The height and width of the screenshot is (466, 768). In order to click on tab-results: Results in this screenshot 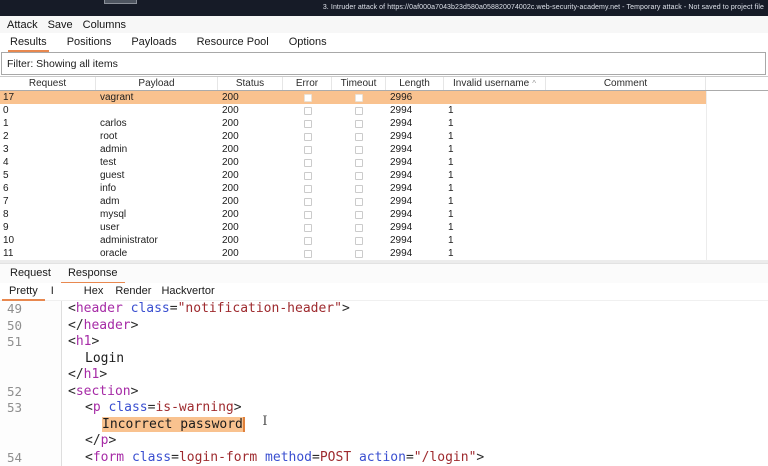, I will do `click(28, 43)`.